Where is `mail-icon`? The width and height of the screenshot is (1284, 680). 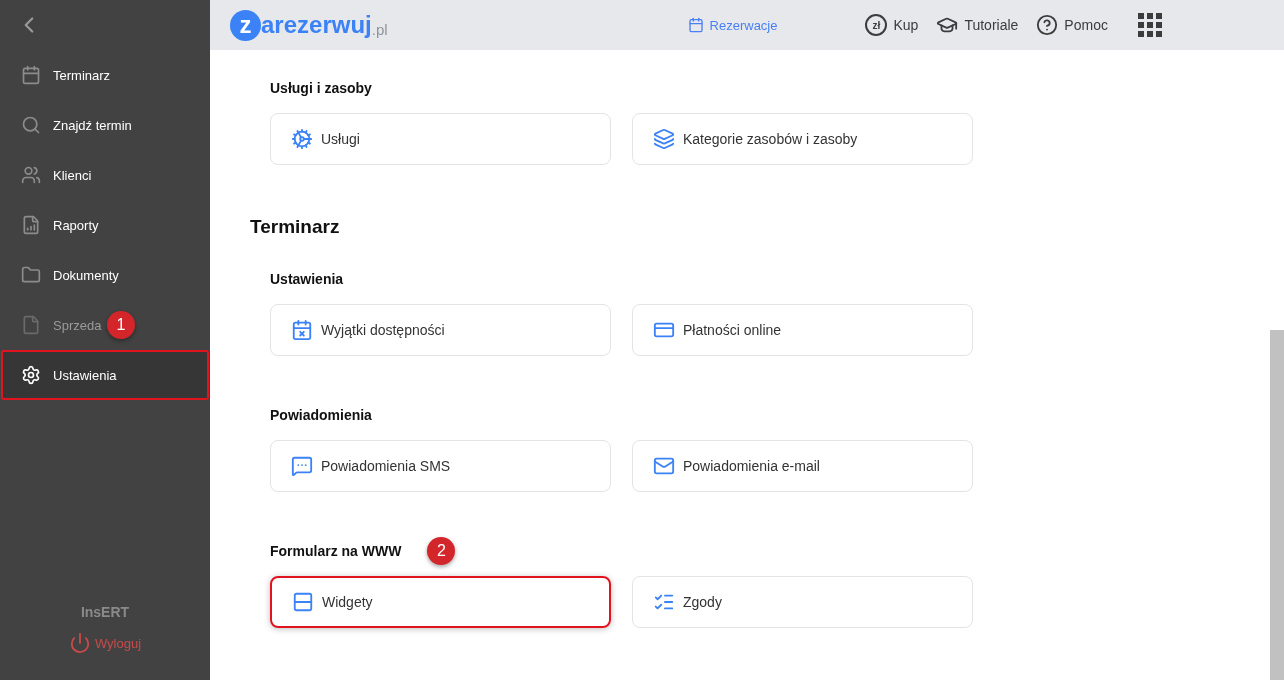
mail-icon is located at coordinates (664, 466).